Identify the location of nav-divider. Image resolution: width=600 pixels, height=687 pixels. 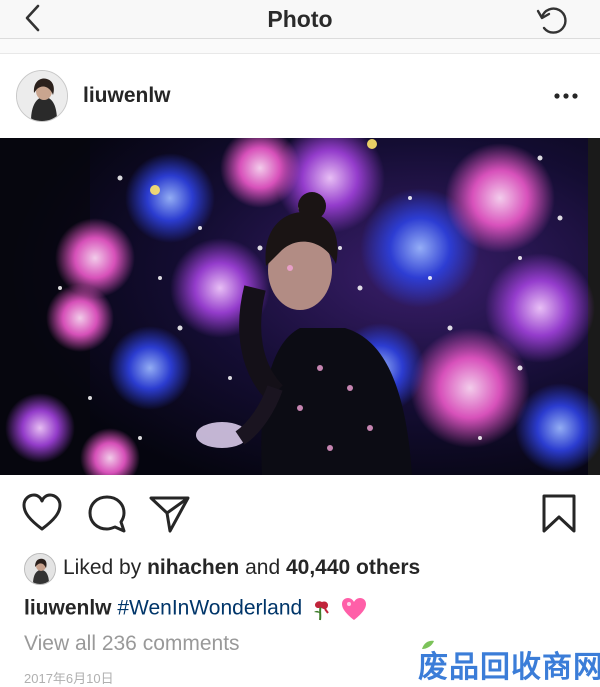
(300, 46).